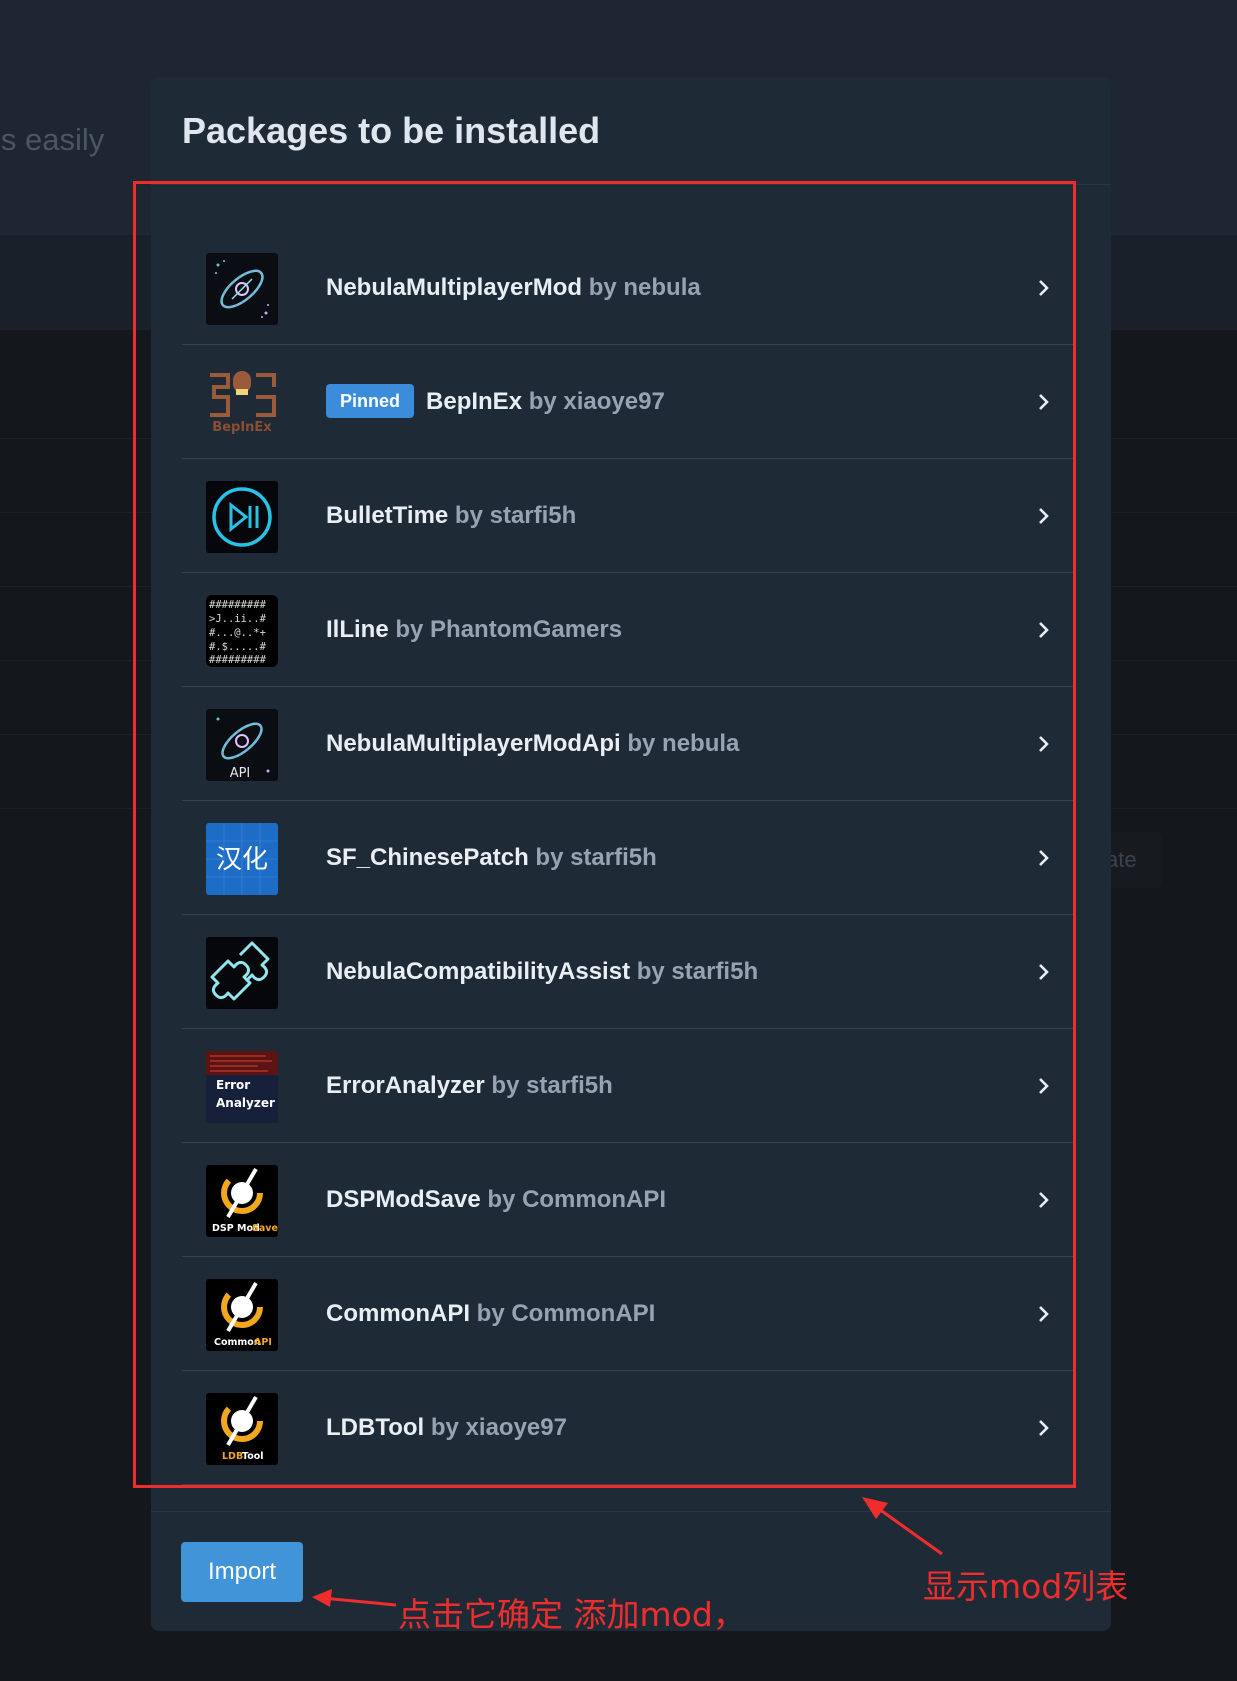  Describe the element at coordinates (357, 629) in the screenshot. I see `package-name: IlLine` at that location.